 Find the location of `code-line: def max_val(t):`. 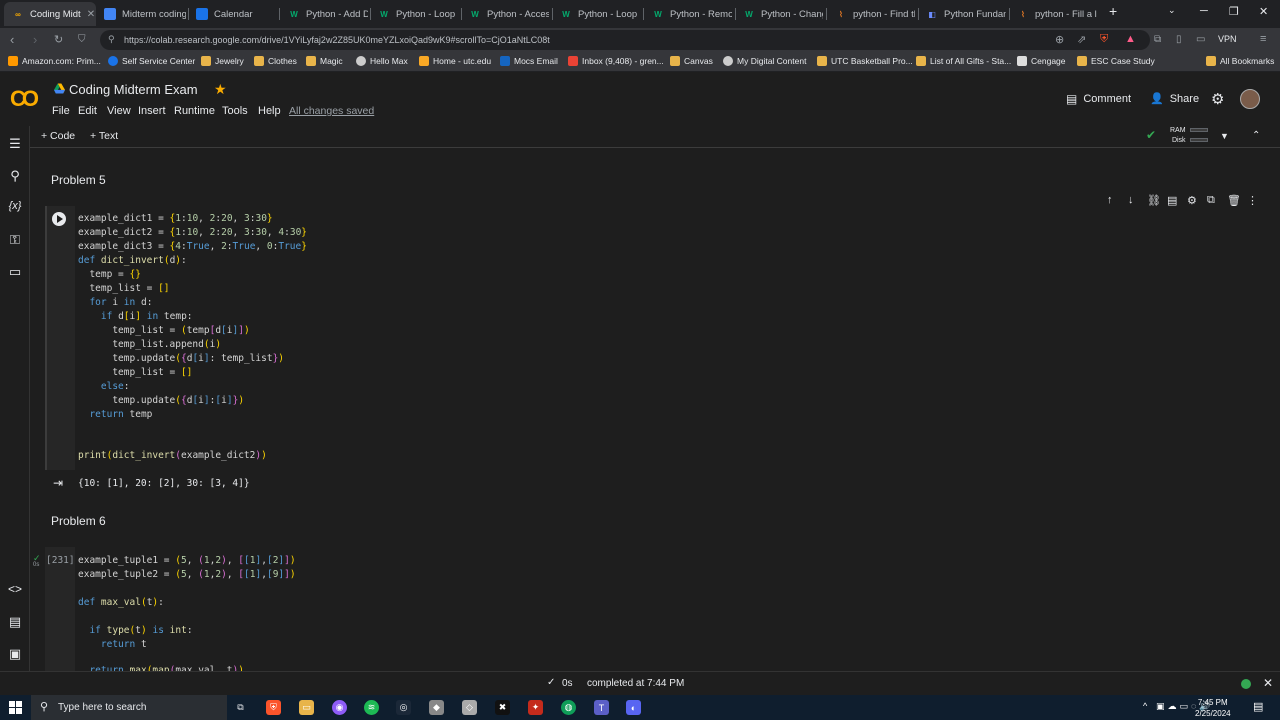

code-line: def max_val(t): is located at coordinates (121, 602).